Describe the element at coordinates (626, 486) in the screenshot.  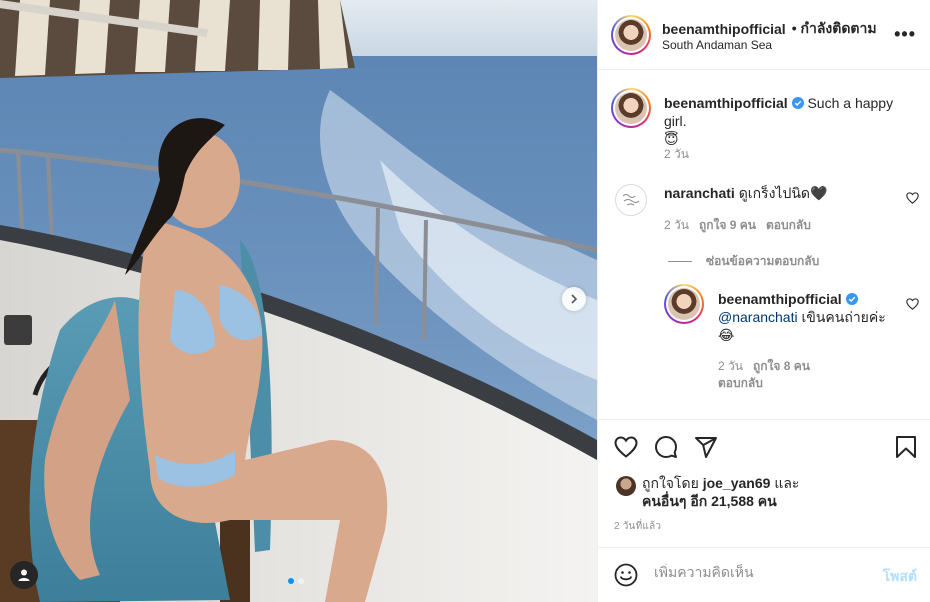
I see `liker-avatar` at that location.